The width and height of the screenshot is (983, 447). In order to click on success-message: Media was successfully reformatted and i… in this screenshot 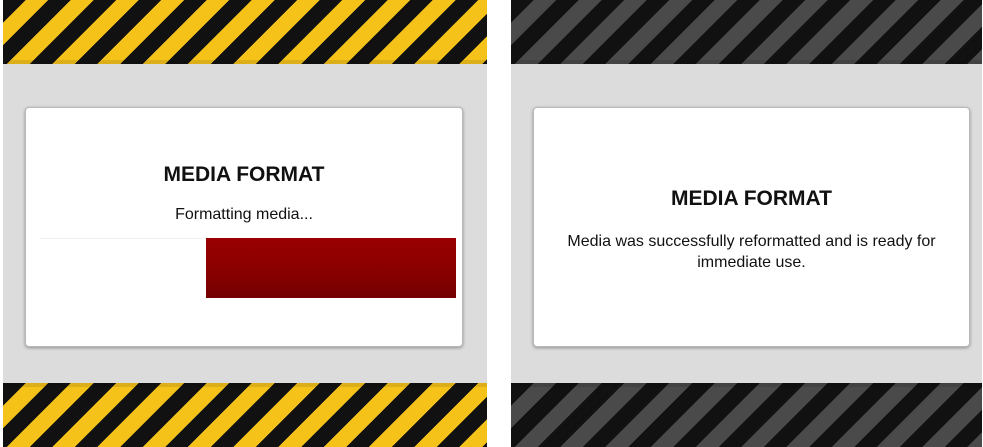, I will do `click(751, 252)`.